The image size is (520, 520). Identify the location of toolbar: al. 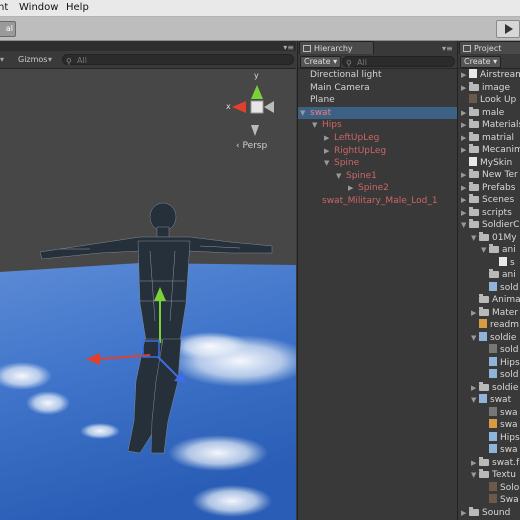
(260, 29).